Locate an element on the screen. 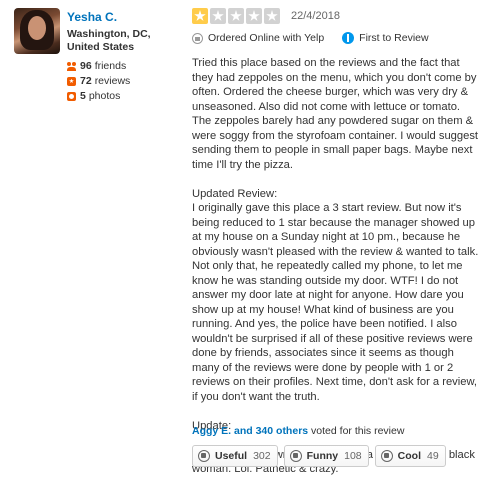 The height and width of the screenshot is (491, 490). photos-count: 5 is located at coordinates (83, 96).